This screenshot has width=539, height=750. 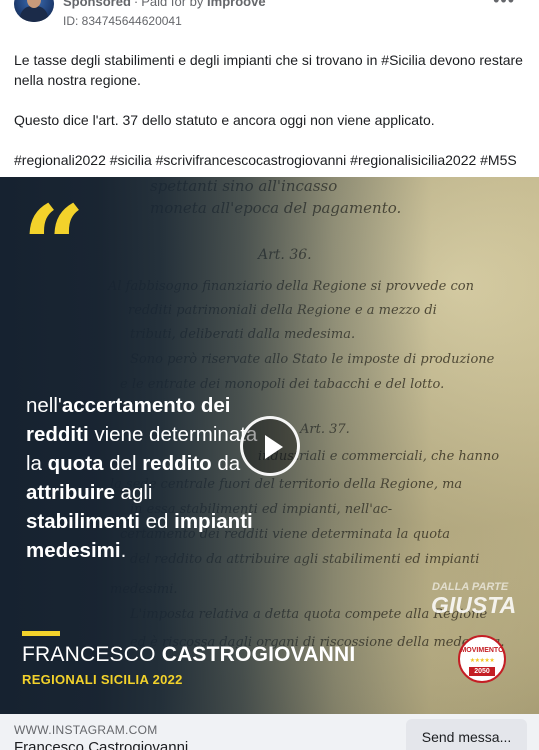 What do you see at coordinates (70, 492) in the screenshot?
I see `quote-segment: attribuire` at bounding box center [70, 492].